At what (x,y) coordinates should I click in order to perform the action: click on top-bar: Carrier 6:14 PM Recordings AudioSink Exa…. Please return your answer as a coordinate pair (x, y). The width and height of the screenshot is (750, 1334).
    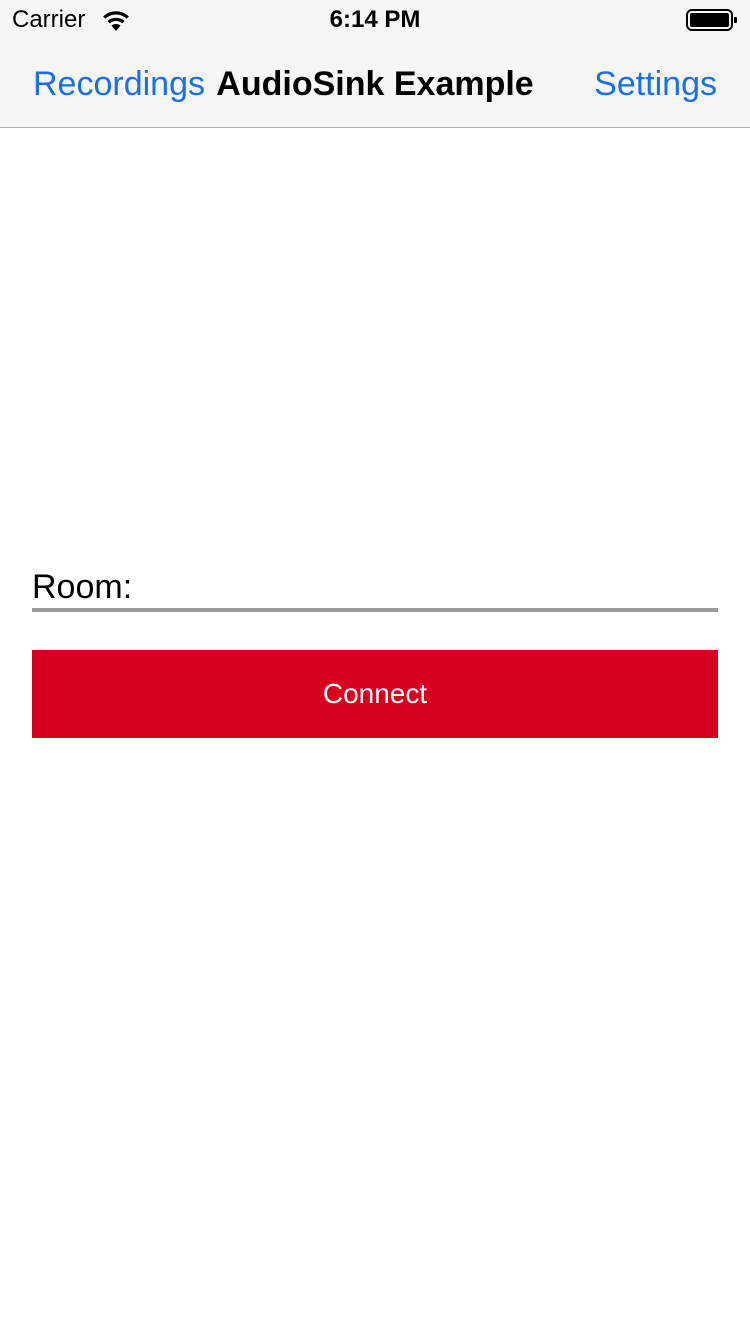
    Looking at the image, I should click on (375, 64).